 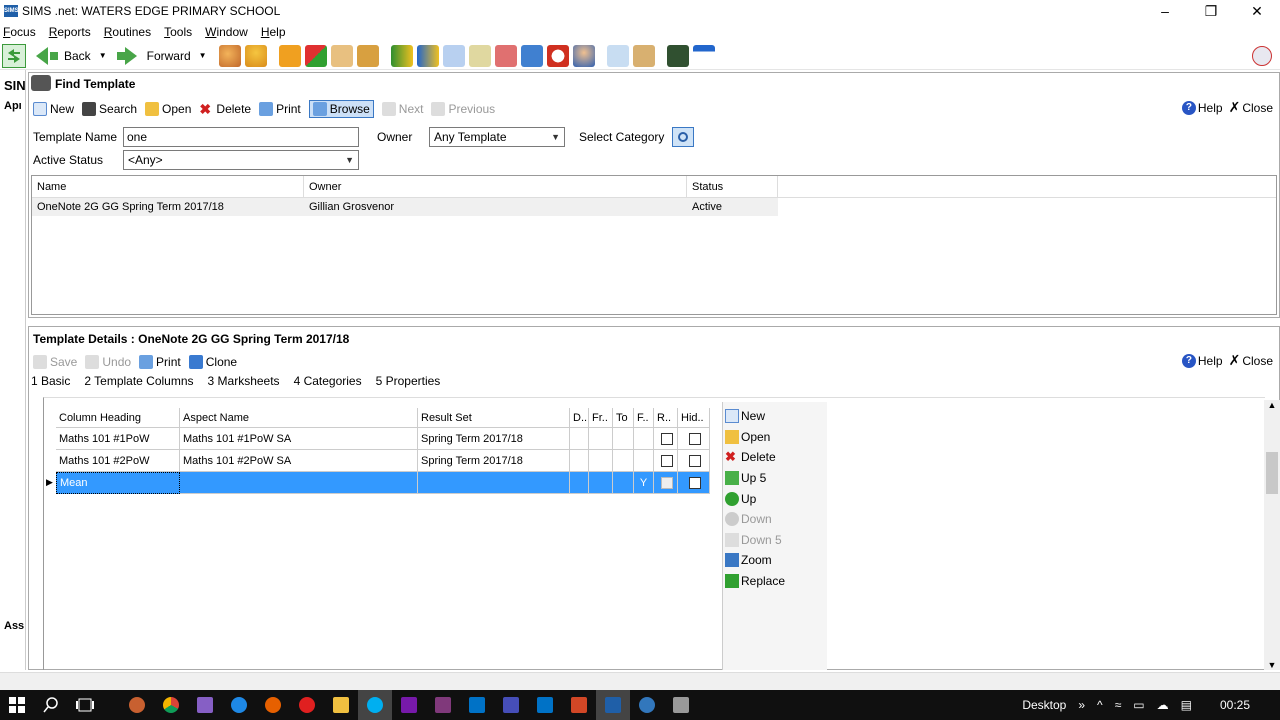 What do you see at coordinates (118, 439) in the screenshot?
I see `cell-column-heading: Maths 101 #1PoW` at bounding box center [118, 439].